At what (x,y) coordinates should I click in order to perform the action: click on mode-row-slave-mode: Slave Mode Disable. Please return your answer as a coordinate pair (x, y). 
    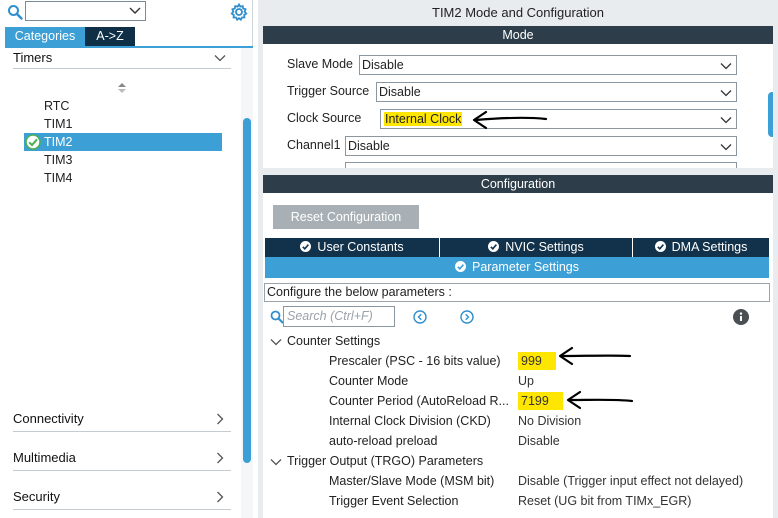
    Looking at the image, I should click on (518, 65).